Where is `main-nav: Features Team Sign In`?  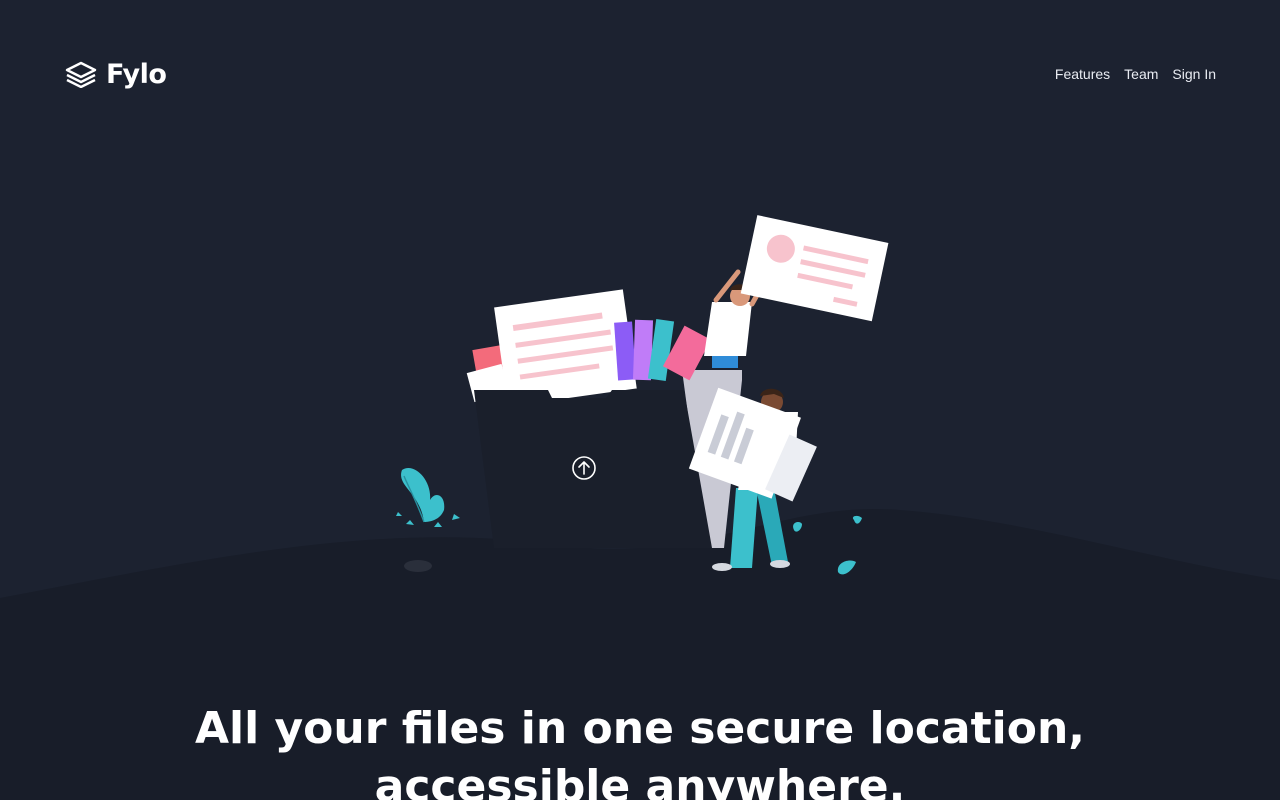
main-nav: Features Team Sign In is located at coordinates (1135, 74).